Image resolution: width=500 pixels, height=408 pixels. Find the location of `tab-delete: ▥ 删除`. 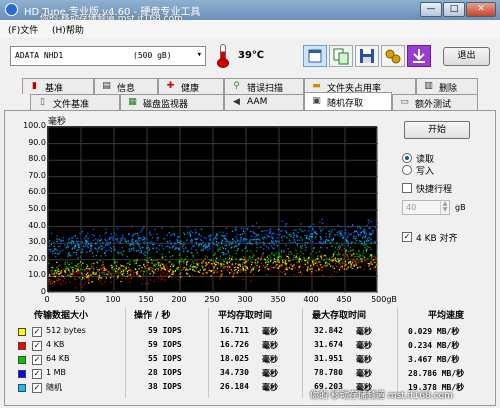

tab-delete: ▥ 删除 is located at coordinates (447, 86).